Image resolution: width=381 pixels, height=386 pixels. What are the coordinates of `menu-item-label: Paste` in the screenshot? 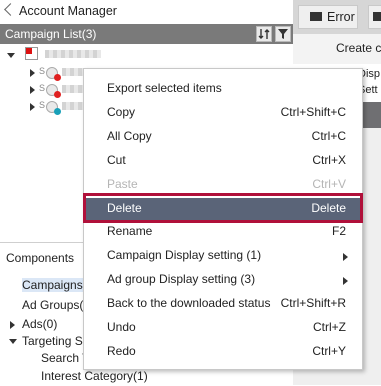 It's located at (122, 184).